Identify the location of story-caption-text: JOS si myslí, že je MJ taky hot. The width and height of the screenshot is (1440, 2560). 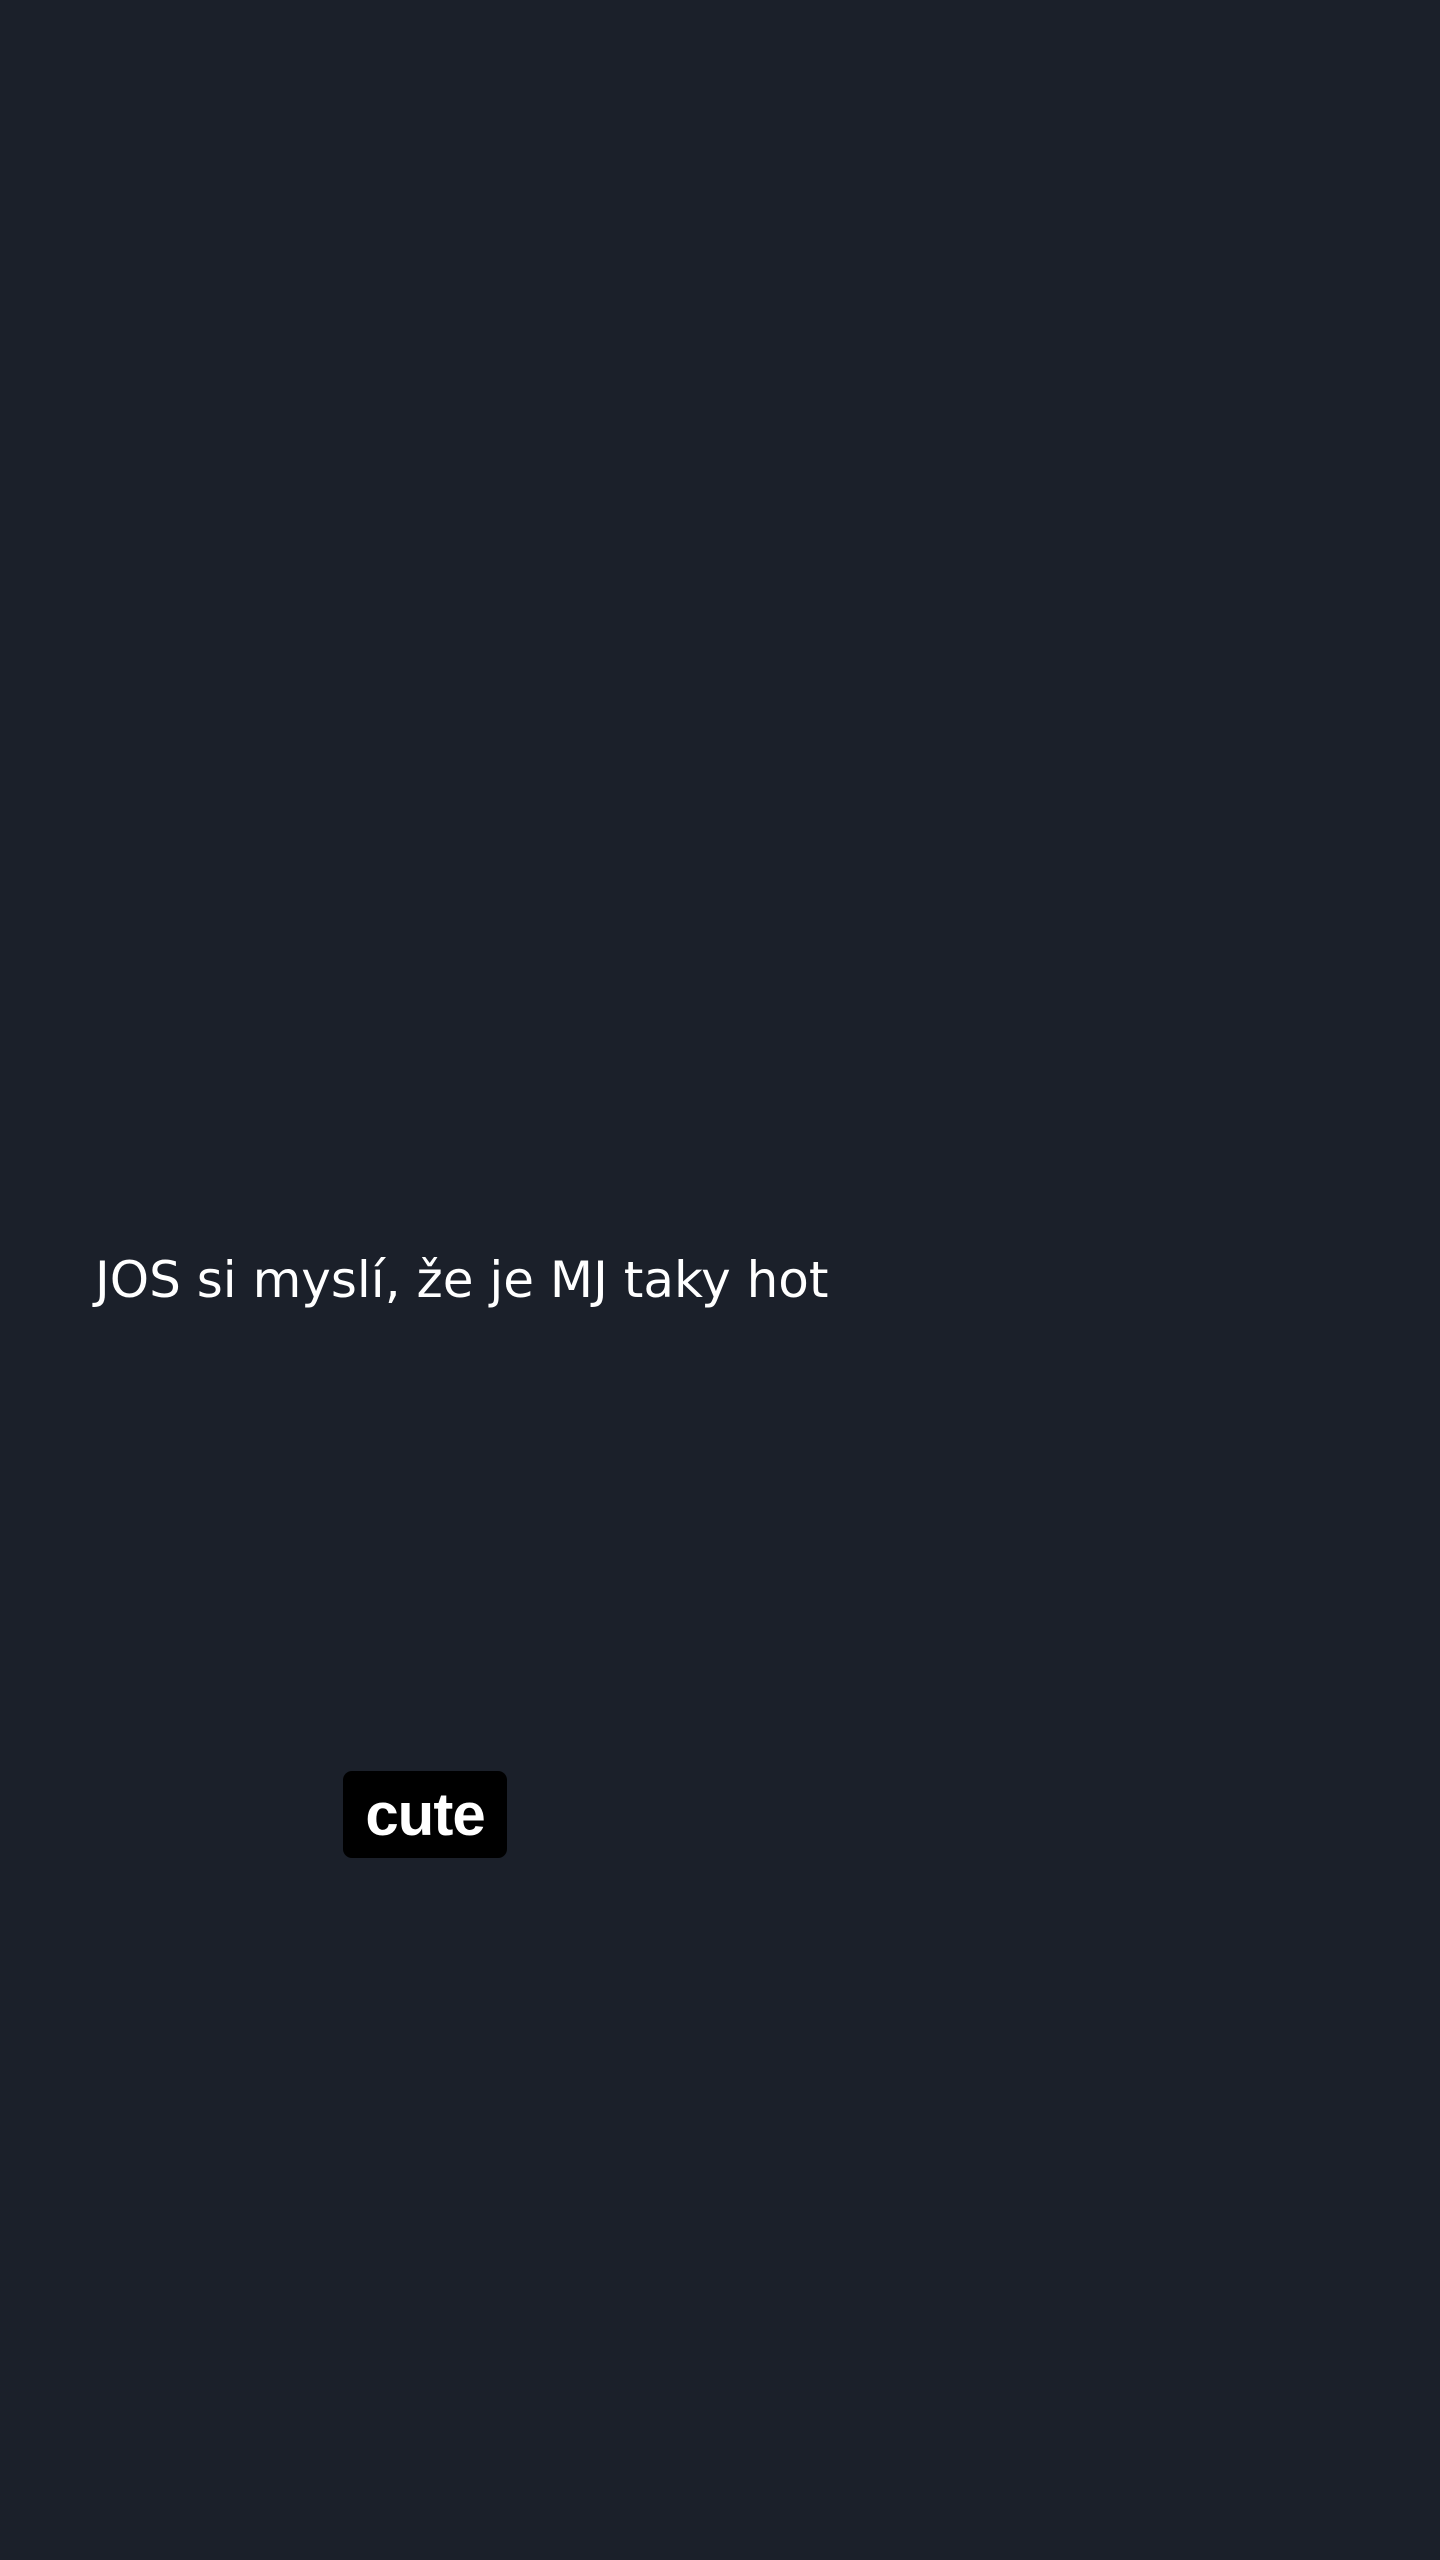
(462, 1280).